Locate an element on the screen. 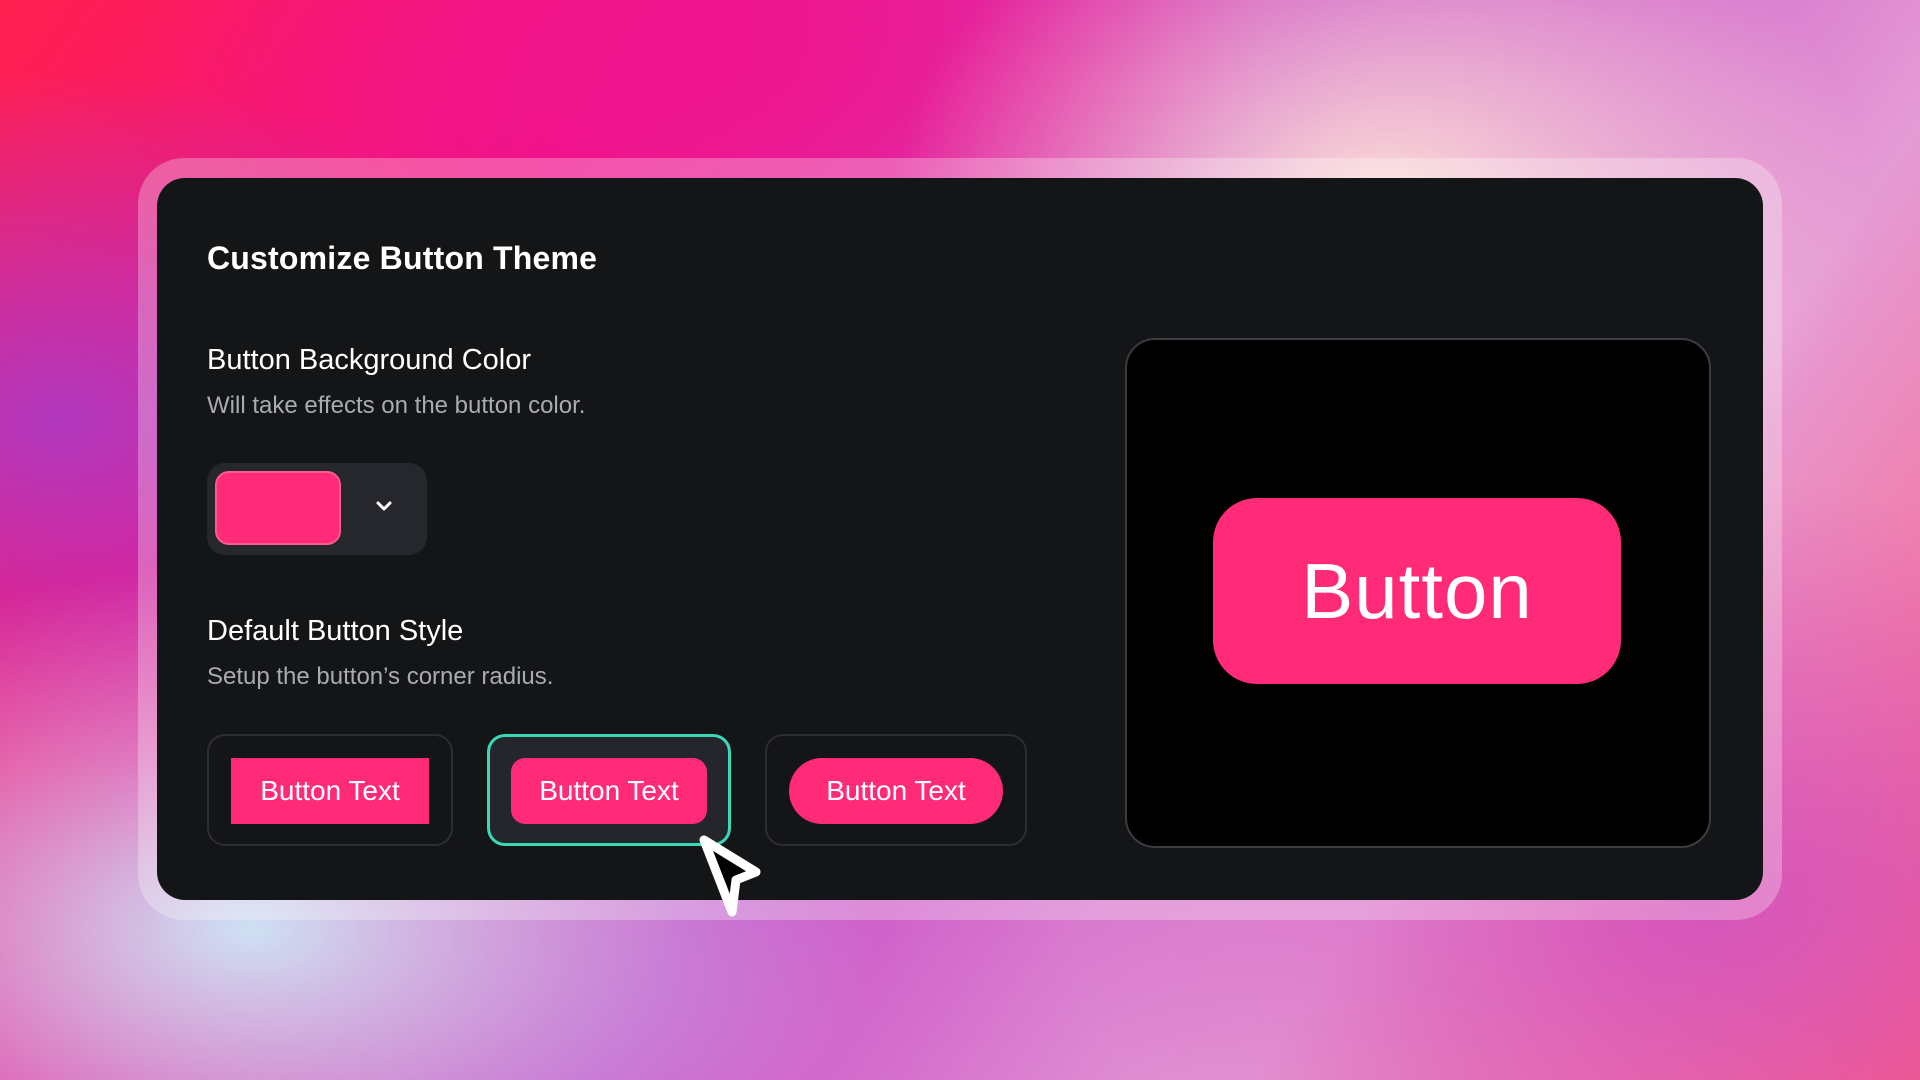 This screenshot has height=1080, width=1920. color-swatch is located at coordinates (278, 508).